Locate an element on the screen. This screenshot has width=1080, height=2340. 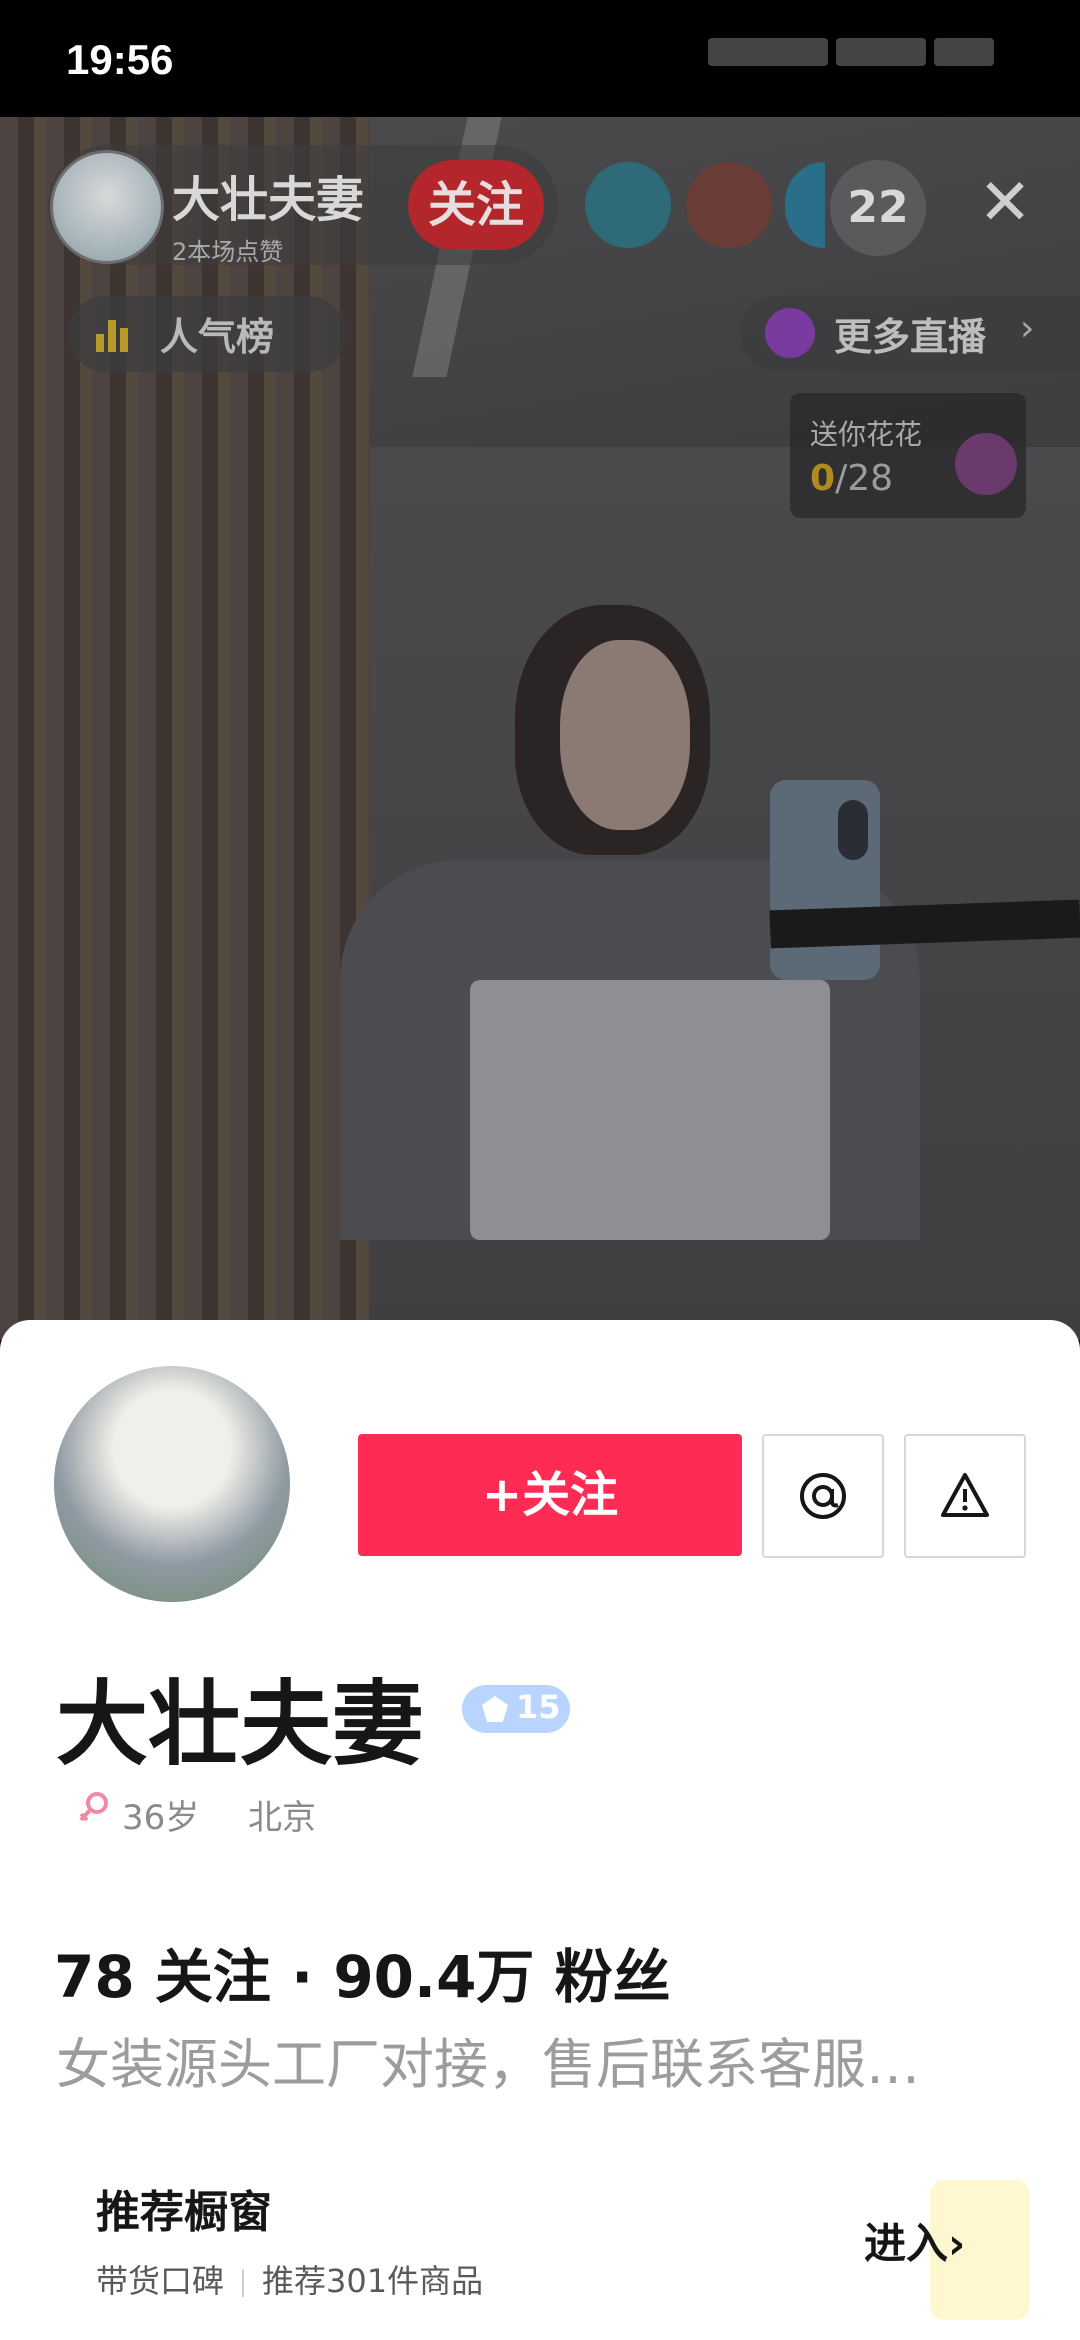
gift-task-total: /28 is located at coordinates (864, 478).